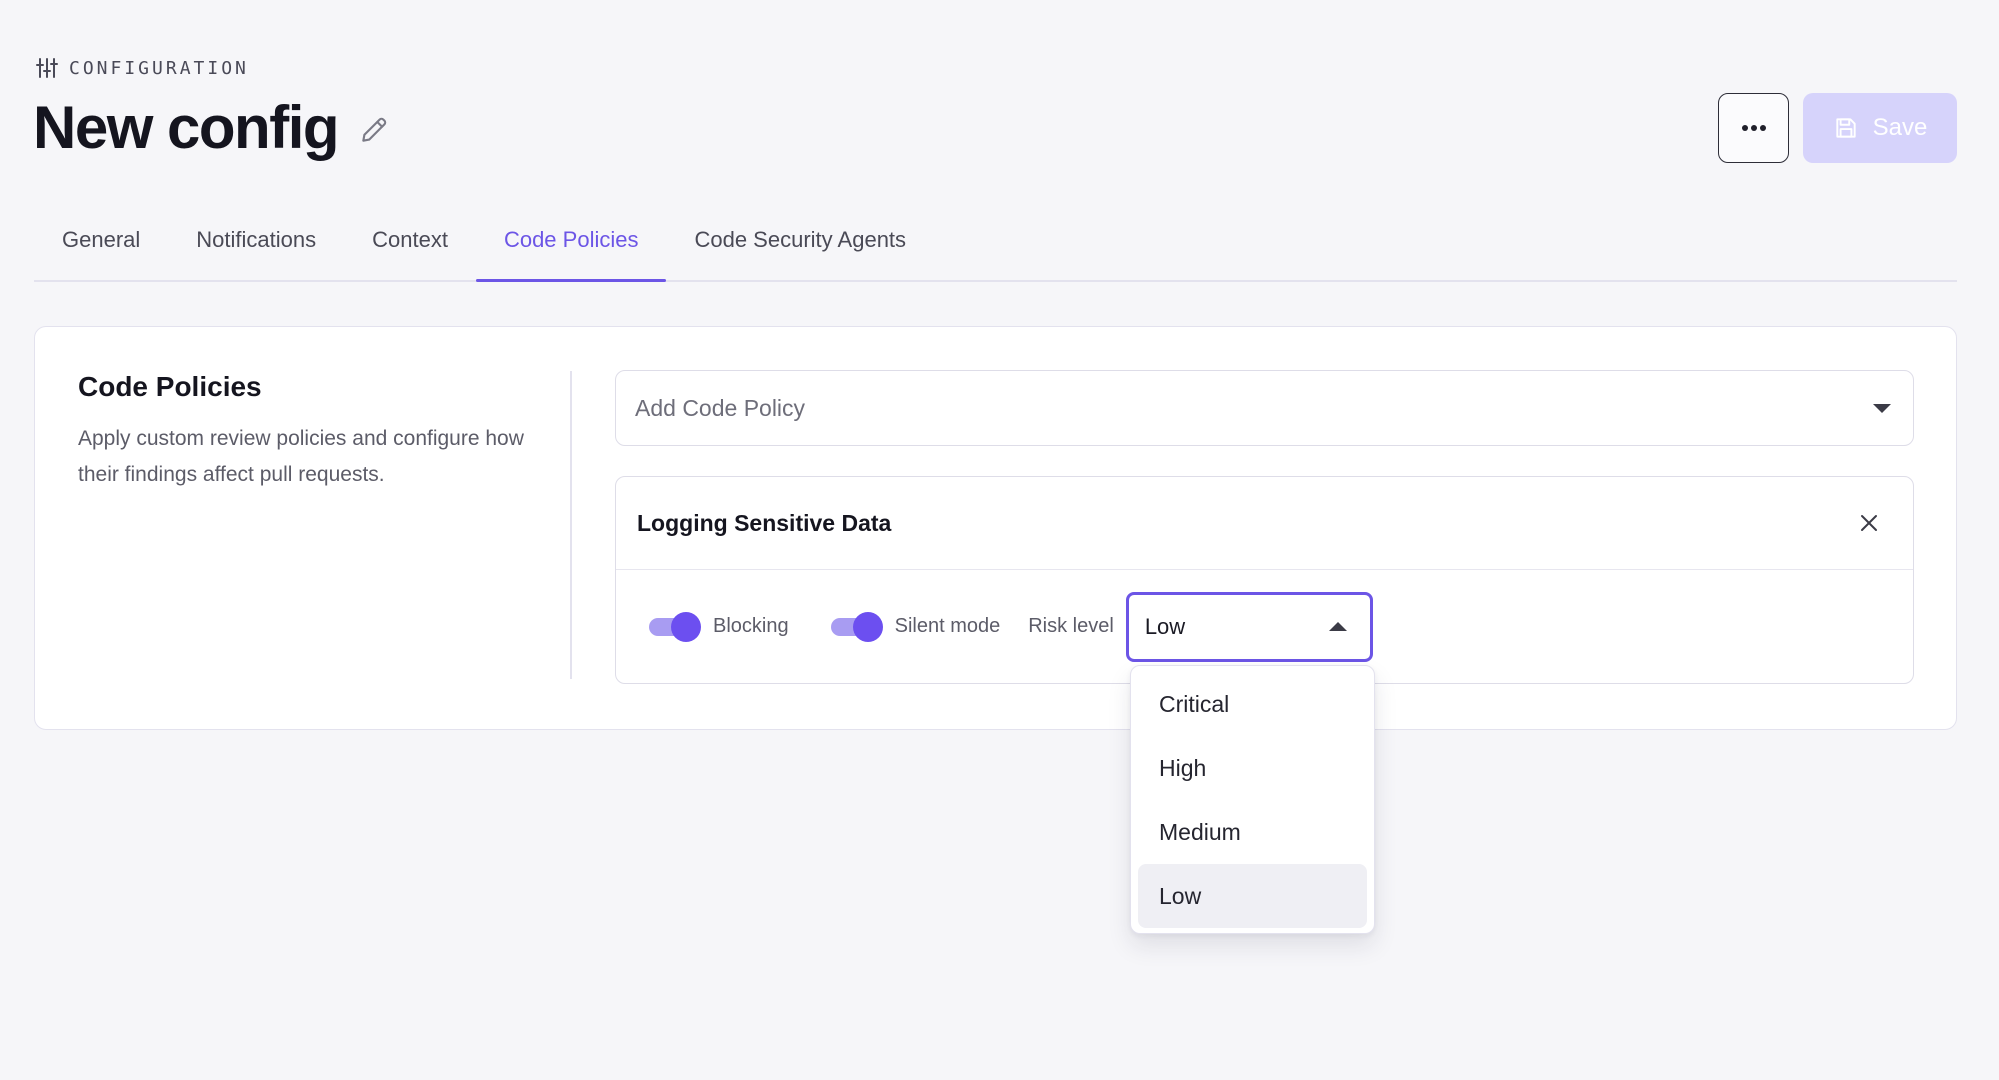 This screenshot has width=1999, height=1080. I want to click on silent-mode-toggle: Silent mode, so click(915, 627).